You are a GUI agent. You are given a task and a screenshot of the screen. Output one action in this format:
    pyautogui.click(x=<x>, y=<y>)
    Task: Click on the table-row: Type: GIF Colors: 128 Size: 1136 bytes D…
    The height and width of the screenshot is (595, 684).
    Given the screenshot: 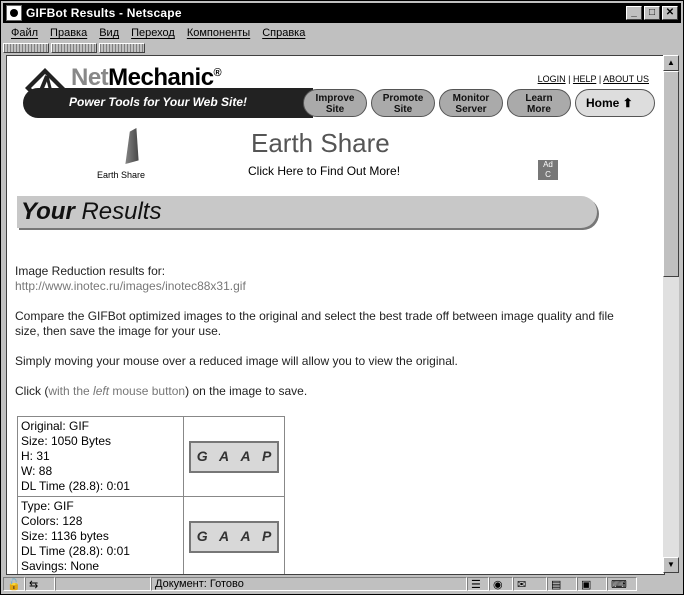 What is the action you would take?
    pyautogui.click(x=151, y=535)
    